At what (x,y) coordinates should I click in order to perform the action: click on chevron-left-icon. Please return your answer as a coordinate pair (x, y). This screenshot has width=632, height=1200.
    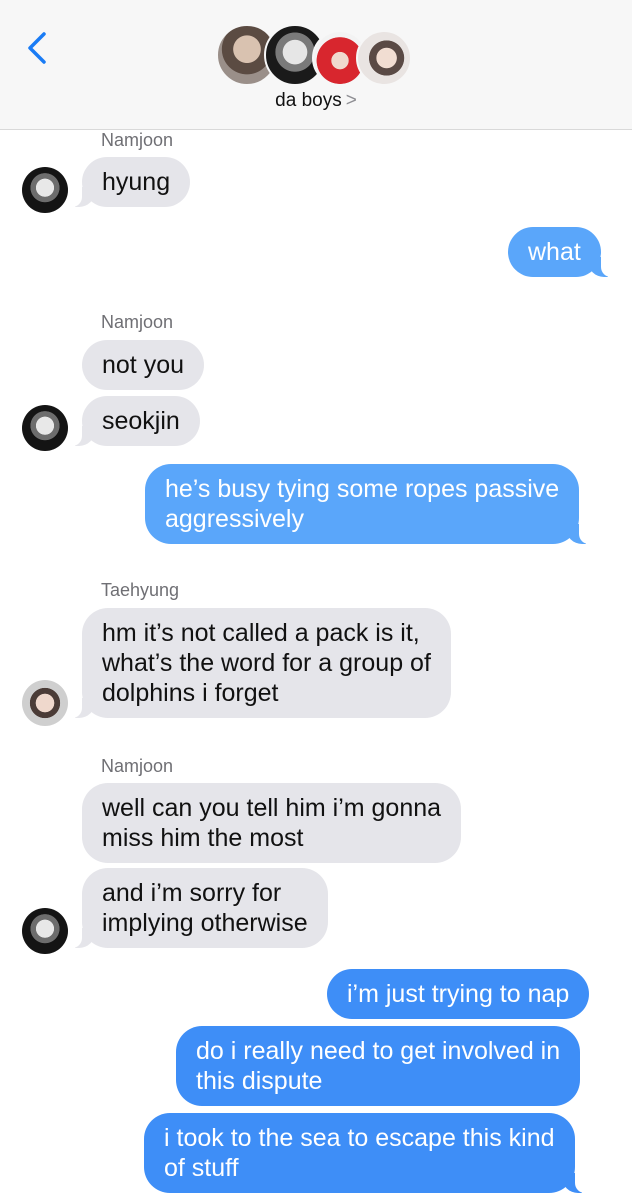
    Looking at the image, I should click on (37, 48).